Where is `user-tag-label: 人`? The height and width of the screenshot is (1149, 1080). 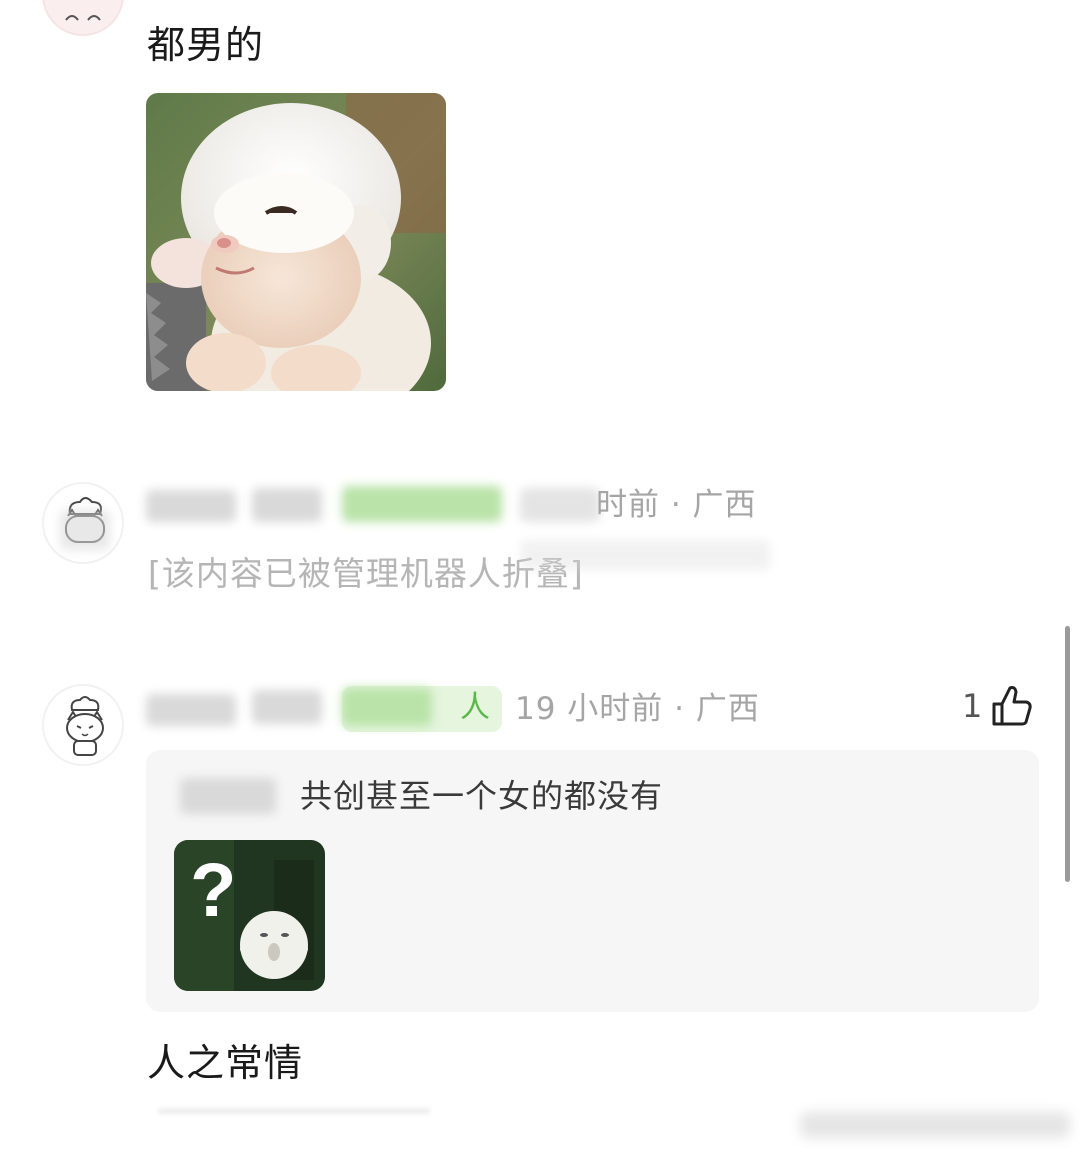
user-tag-label: 人 is located at coordinates (475, 707).